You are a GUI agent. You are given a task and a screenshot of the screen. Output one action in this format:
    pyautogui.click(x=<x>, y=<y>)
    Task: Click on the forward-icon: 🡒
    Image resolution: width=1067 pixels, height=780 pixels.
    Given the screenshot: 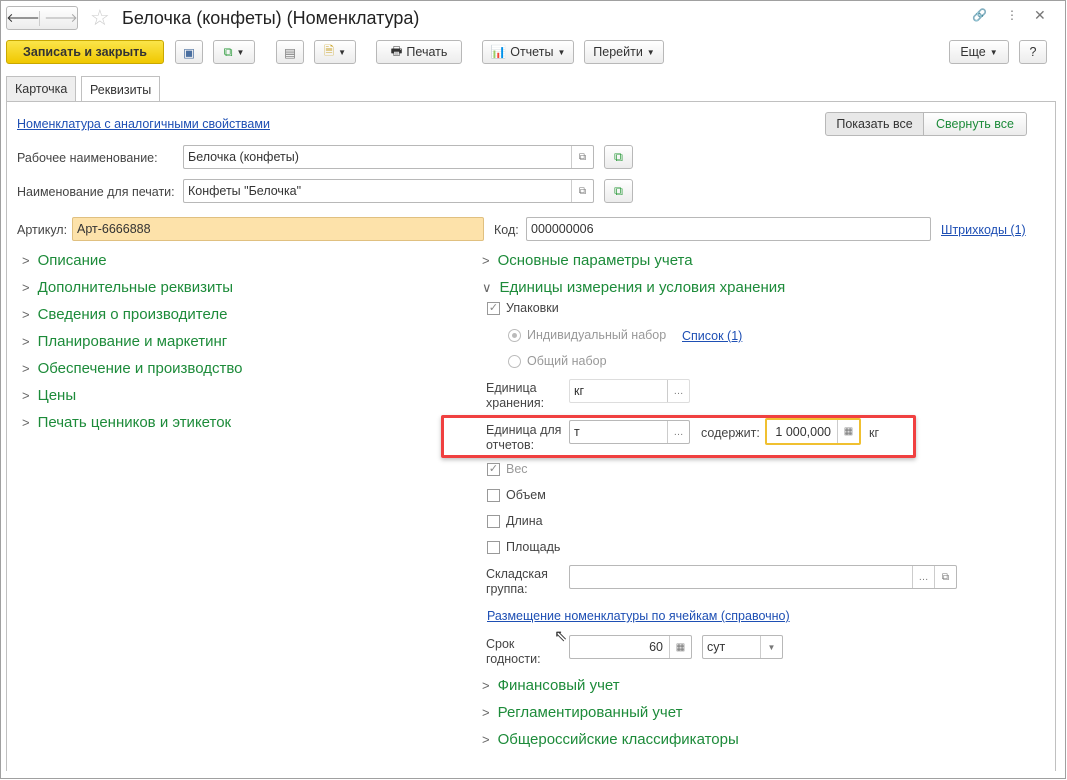 What is the action you would take?
    pyautogui.click(x=61, y=18)
    